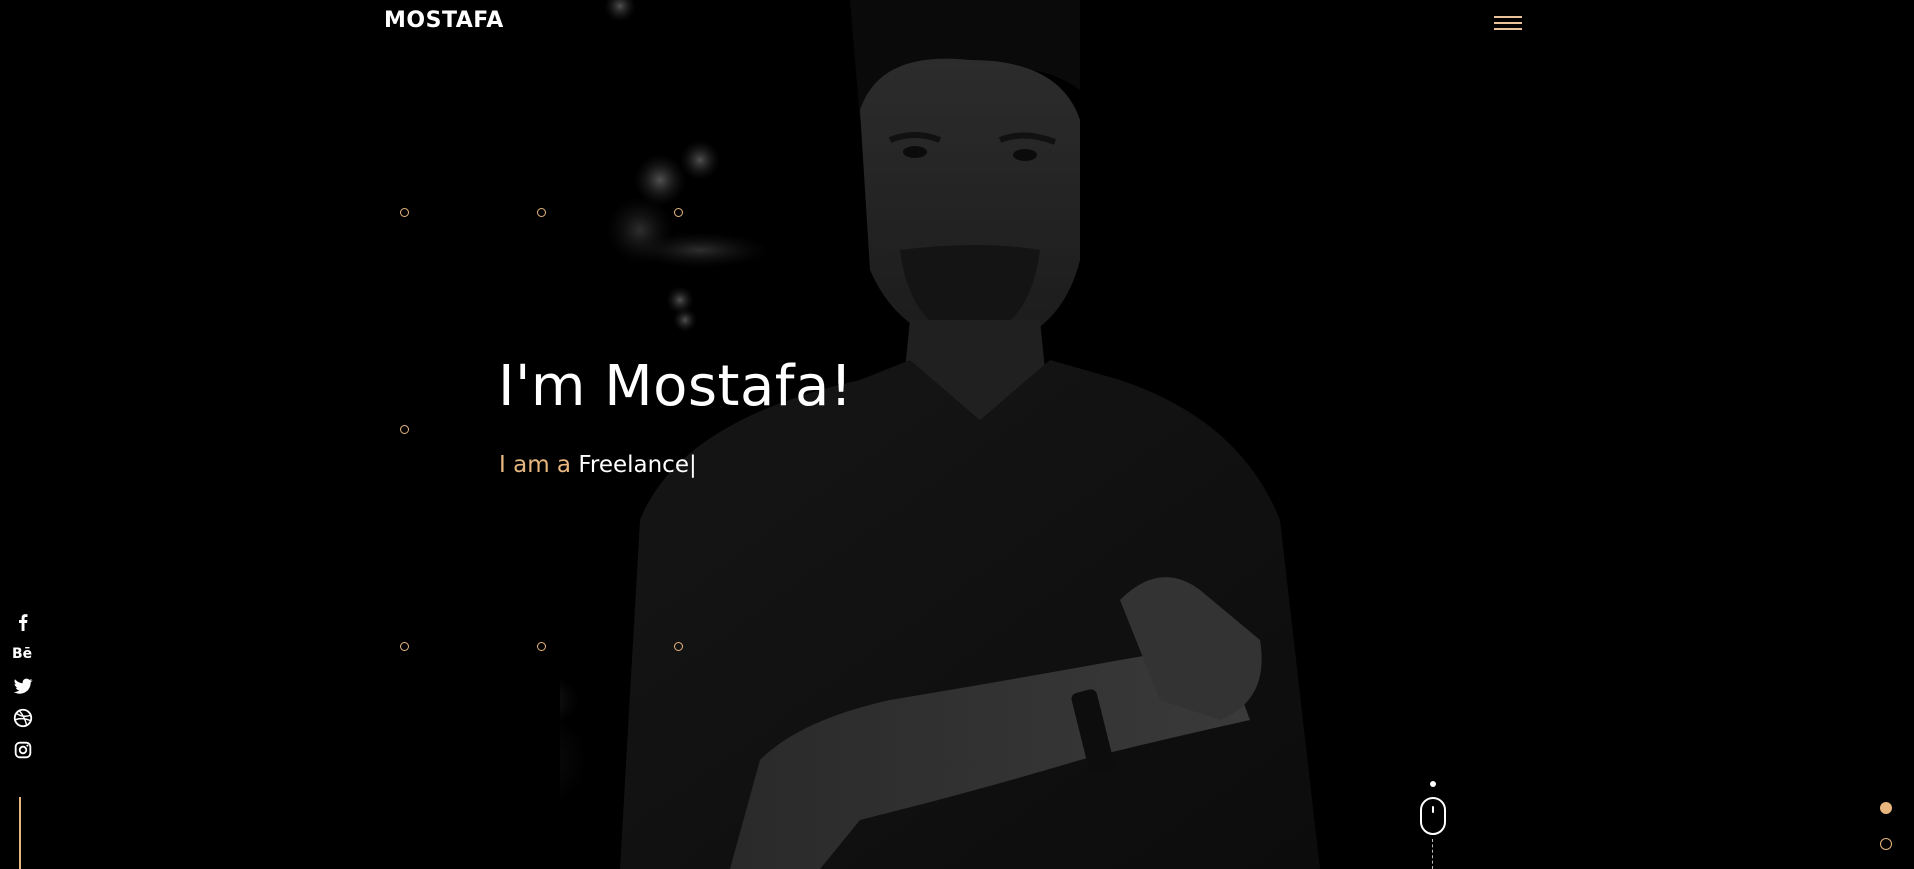  What do you see at coordinates (1886, 835) in the screenshot?
I see `section-pagination` at bounding box center [1886, 835].